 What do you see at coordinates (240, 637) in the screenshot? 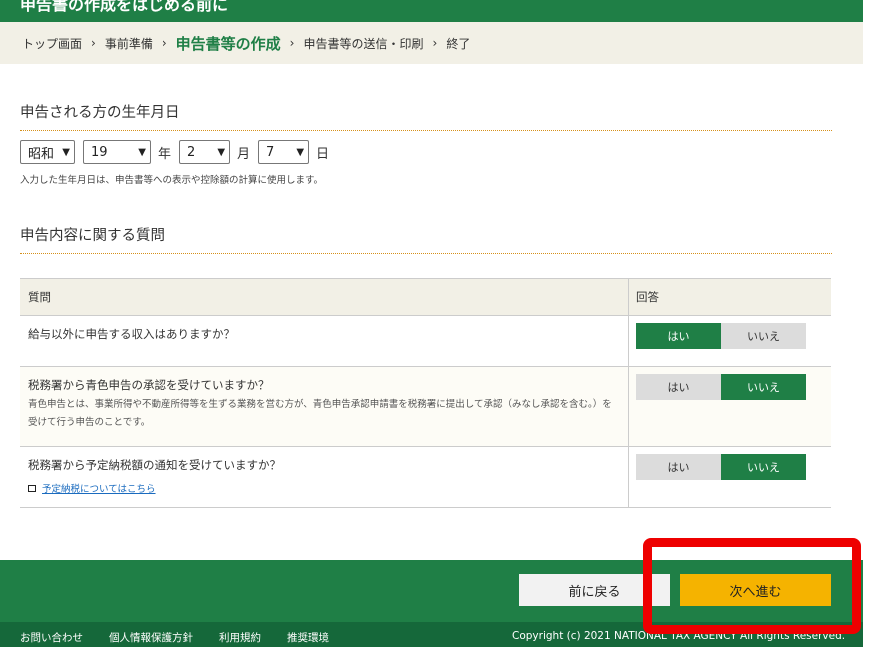
I see `footer-link-terms: 利用規約` at bounding box center [240, 637].